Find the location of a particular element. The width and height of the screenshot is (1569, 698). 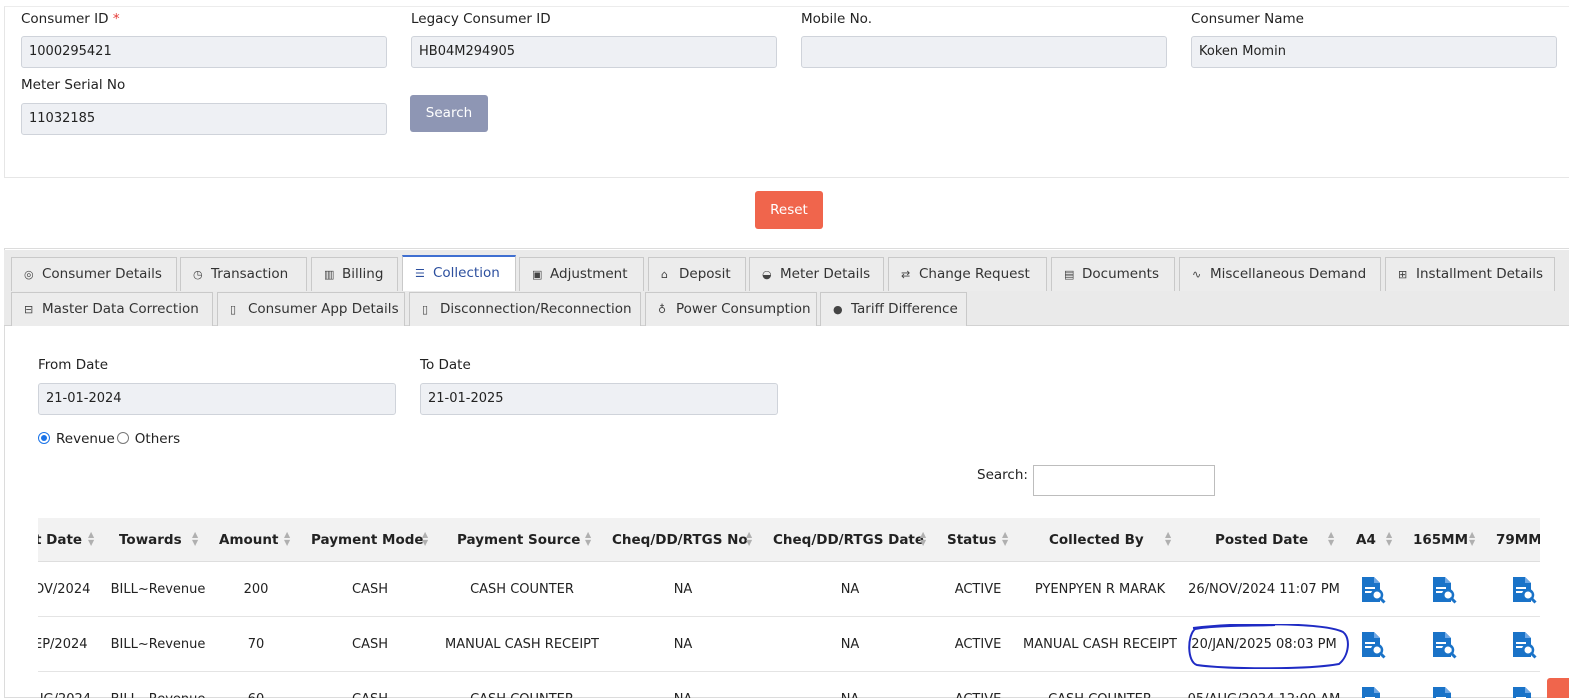

cell-collected-by: CASH COUNTER is located at coordinates (1100, 685).